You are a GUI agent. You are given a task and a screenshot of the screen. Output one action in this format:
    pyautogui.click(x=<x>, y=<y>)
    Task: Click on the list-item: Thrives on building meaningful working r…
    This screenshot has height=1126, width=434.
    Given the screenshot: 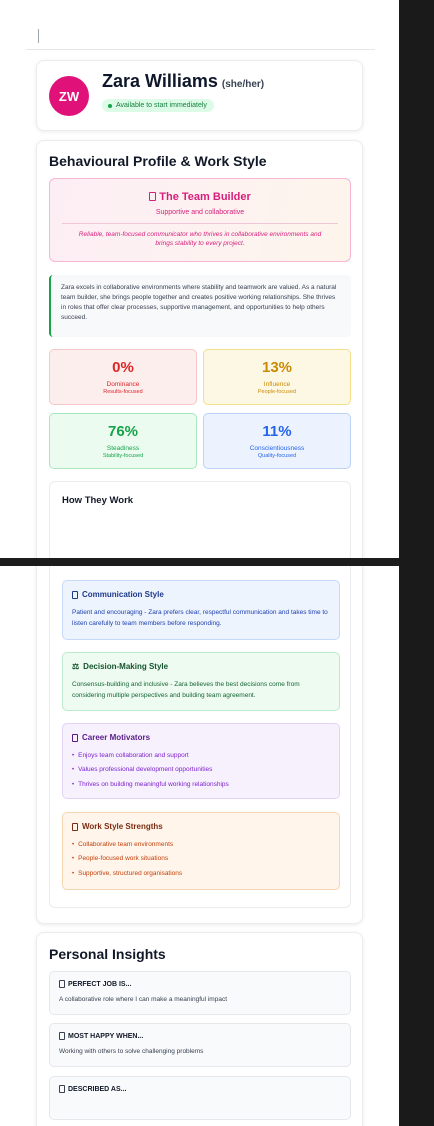 What is the action you would take?
    pyautogui.click(x=201, y=785)
    